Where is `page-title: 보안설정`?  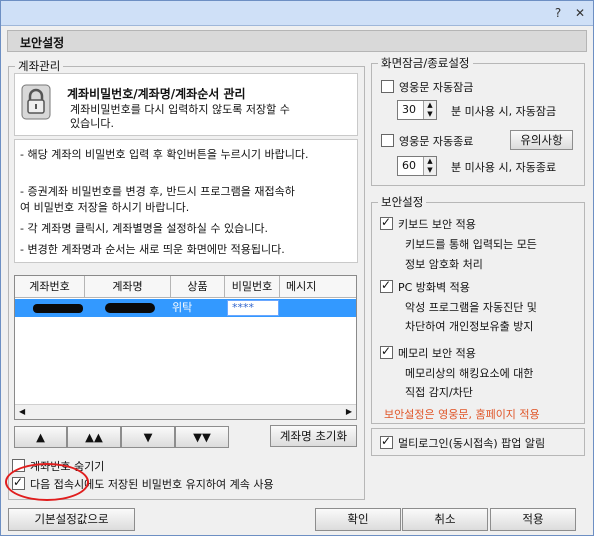 page-title: 보안설정 is located at coordinates (42, 43).